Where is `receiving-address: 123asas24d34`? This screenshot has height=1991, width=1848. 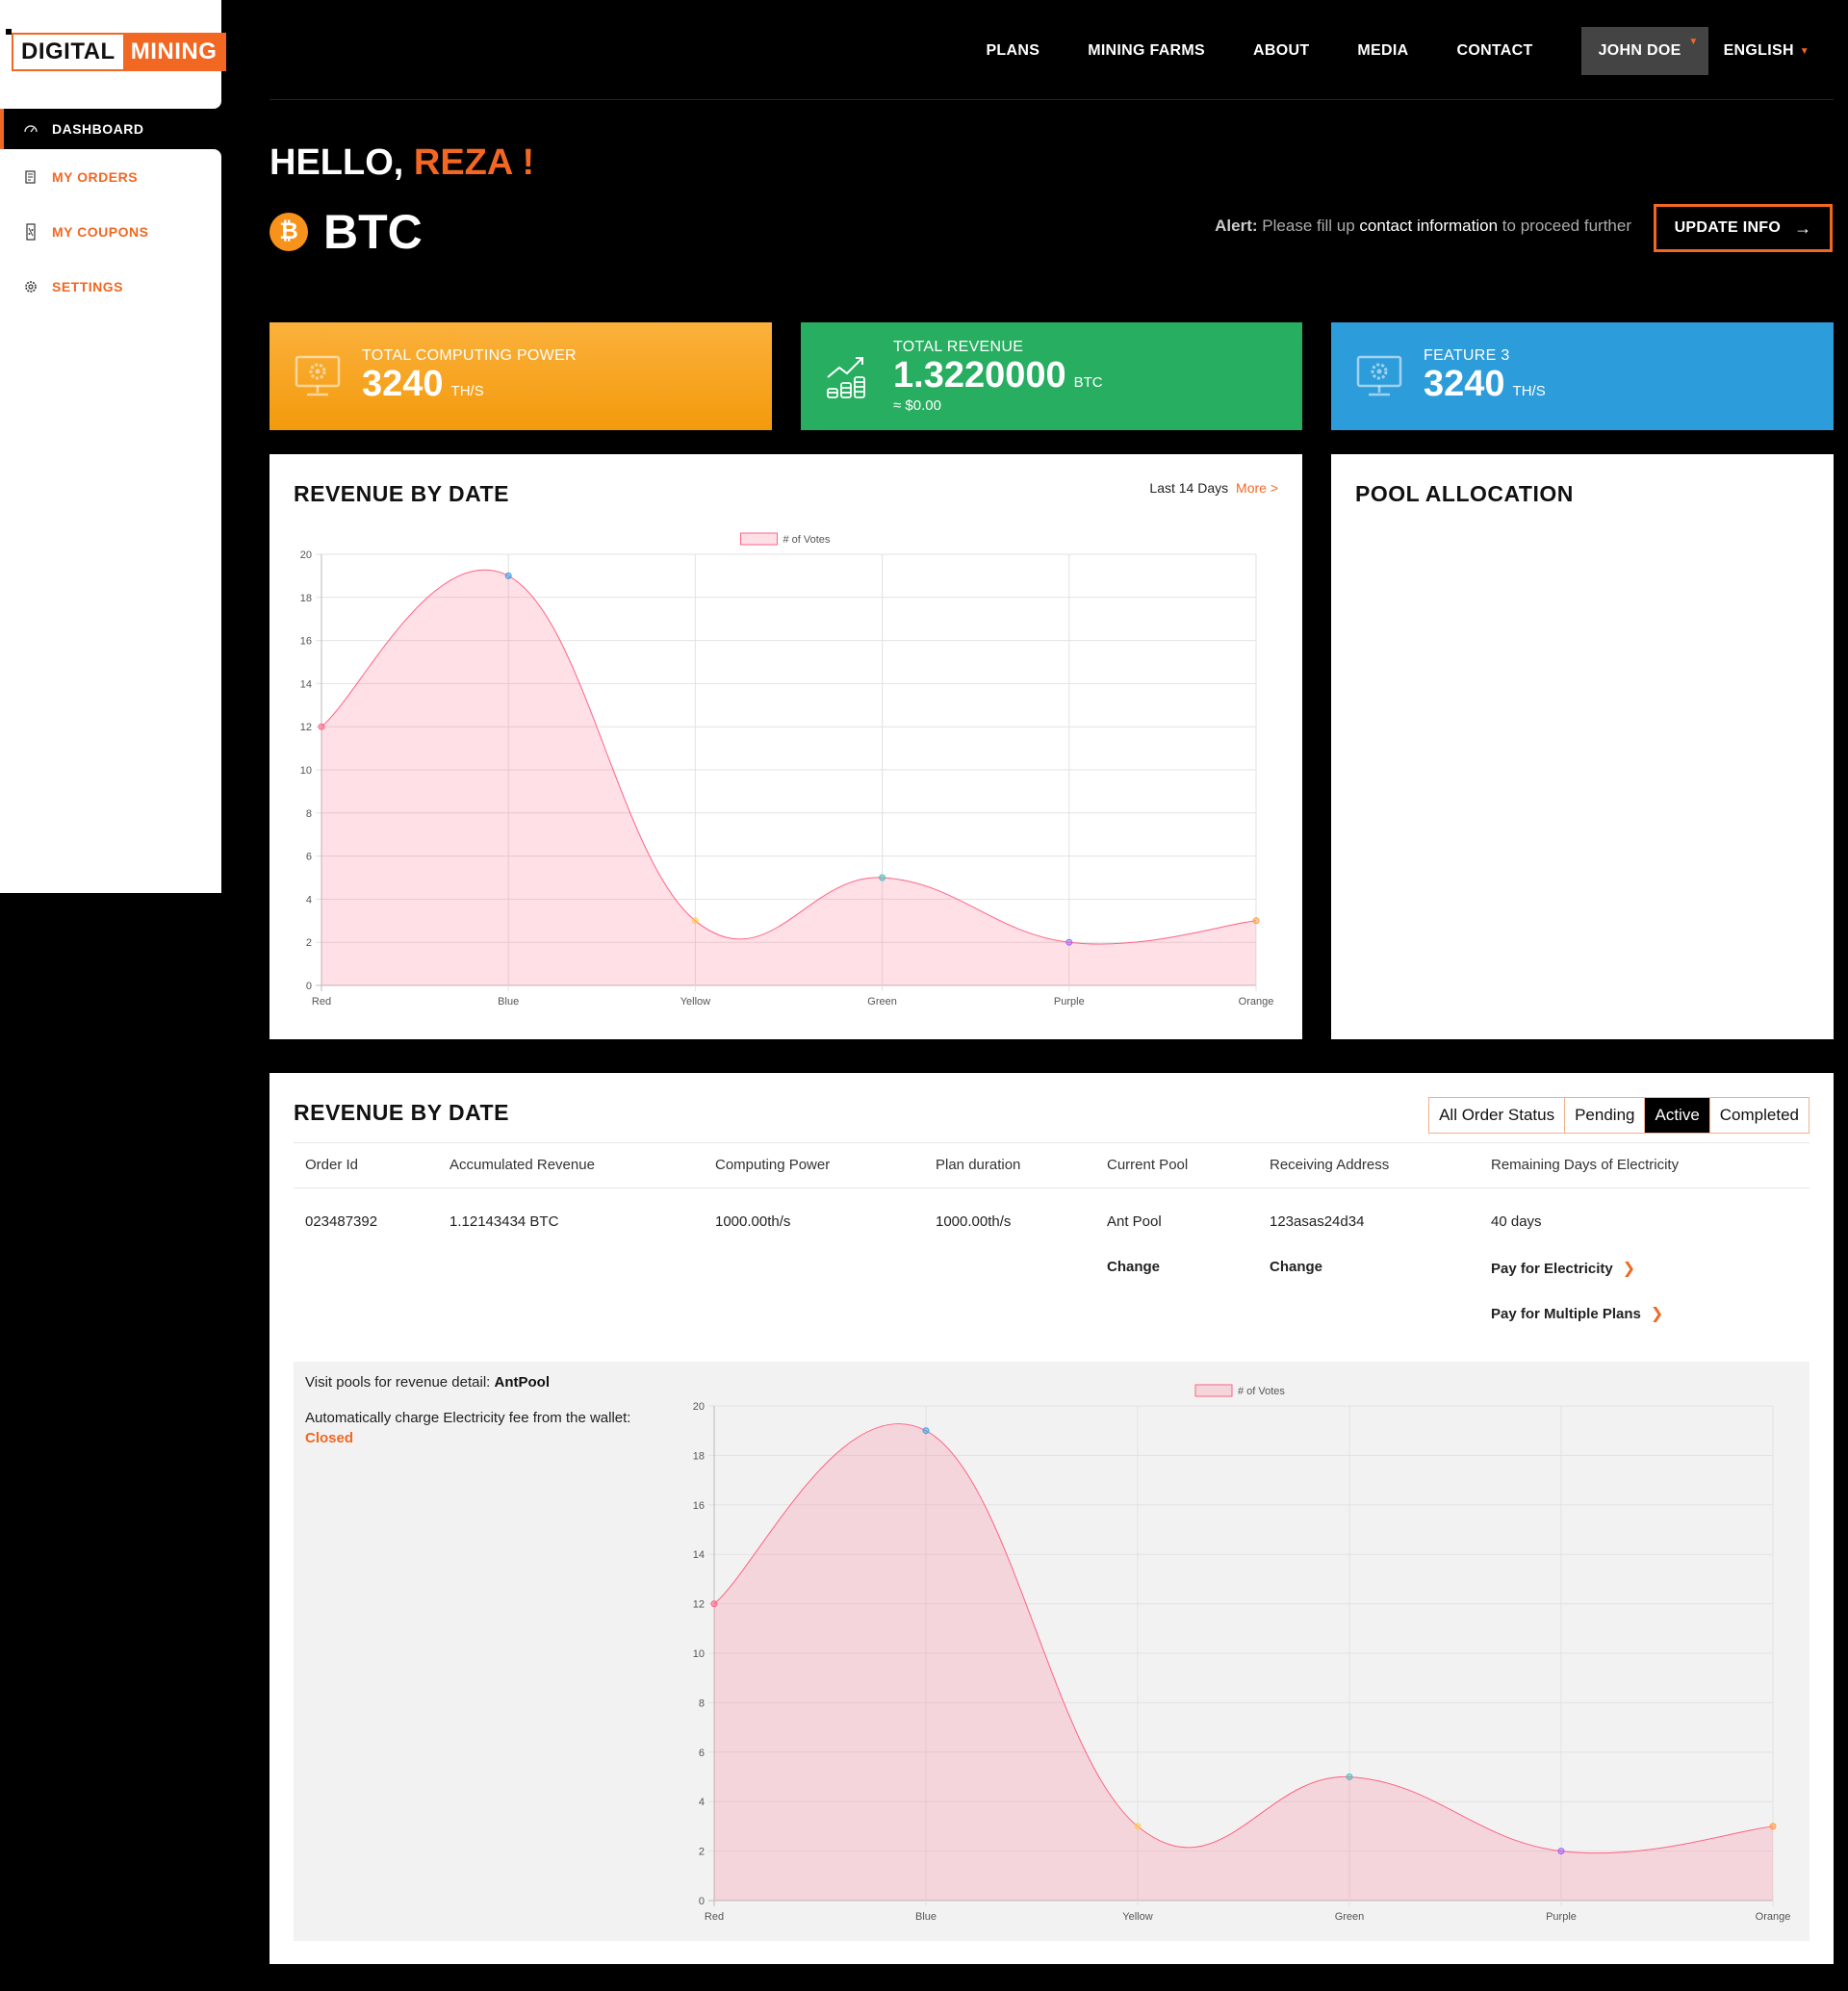
receiving-address: 123asas24d34 is located at coordinates (1317, 1221).